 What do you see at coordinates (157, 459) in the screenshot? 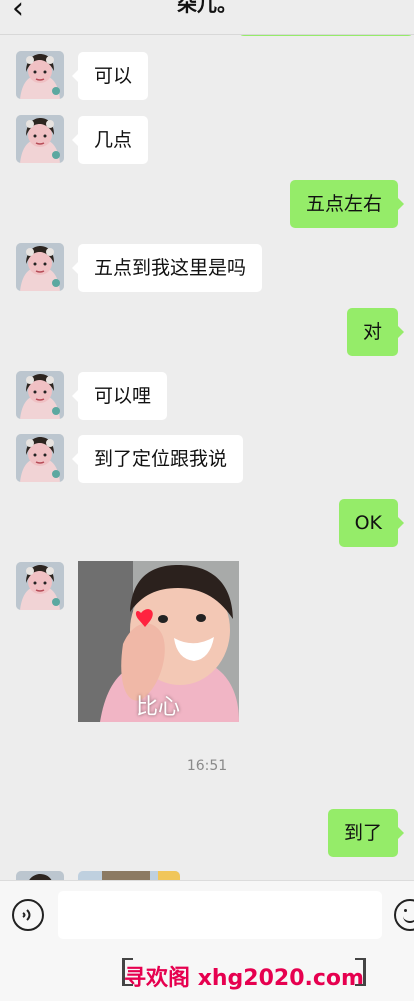
I see `received-message: 到了定位跟我说` at bounding box center [157, 459].